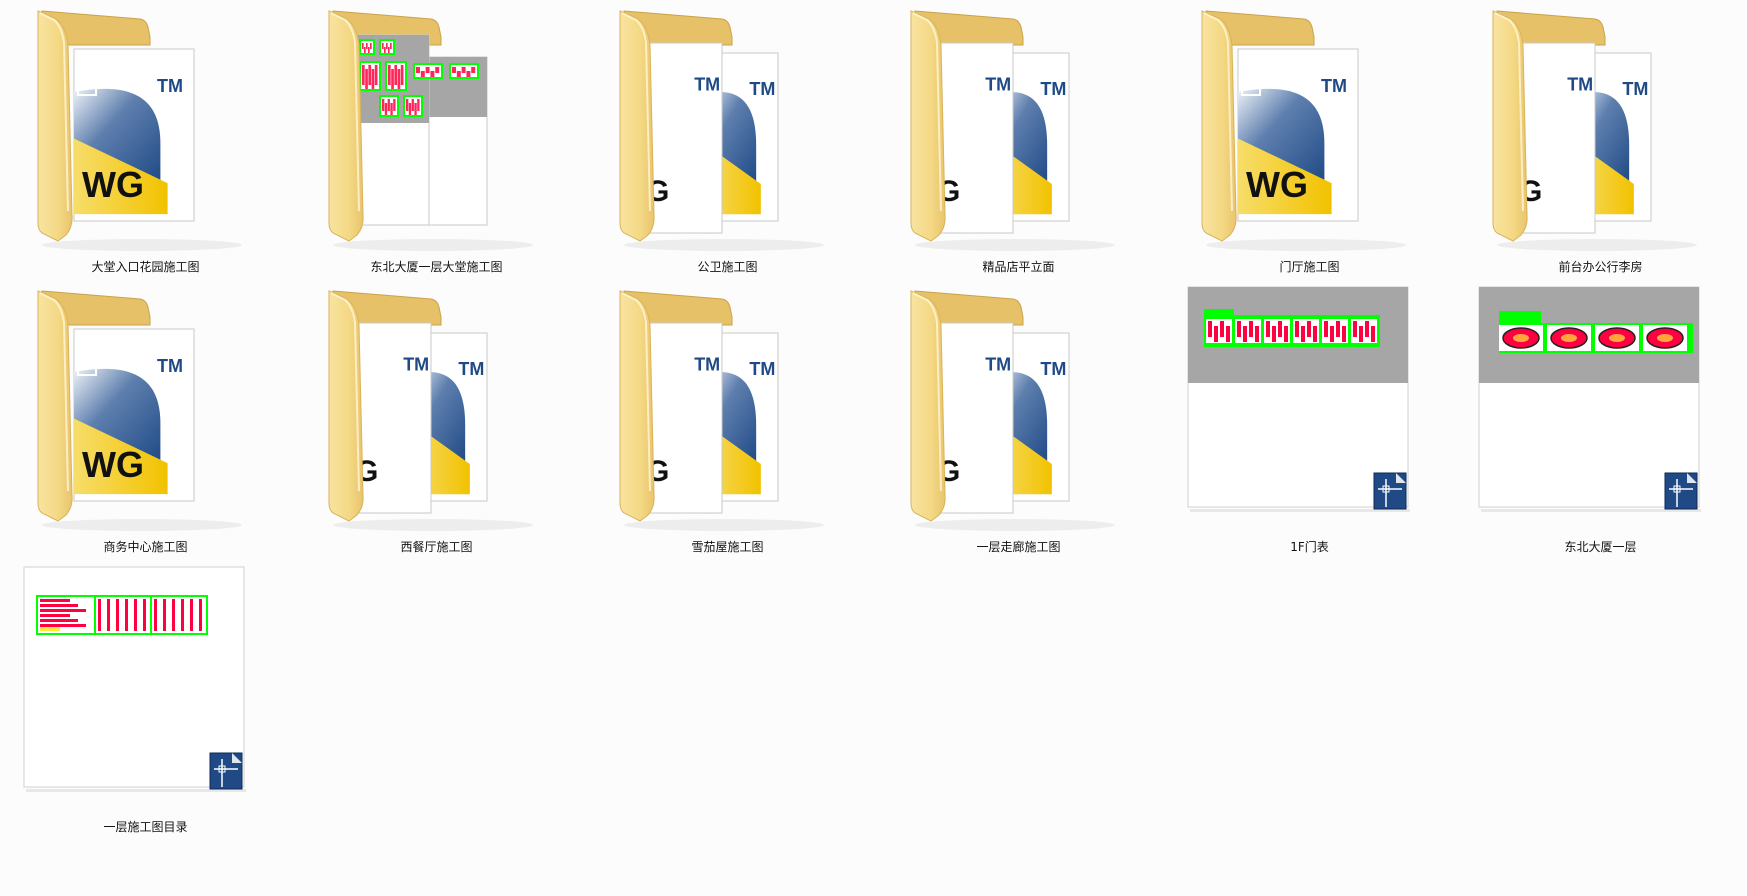 This screenshot has height=896, width=1747. Describe the element at coordinates (727, 267) in the screenshot. I see `file-name: 公卫施工图` at that location.